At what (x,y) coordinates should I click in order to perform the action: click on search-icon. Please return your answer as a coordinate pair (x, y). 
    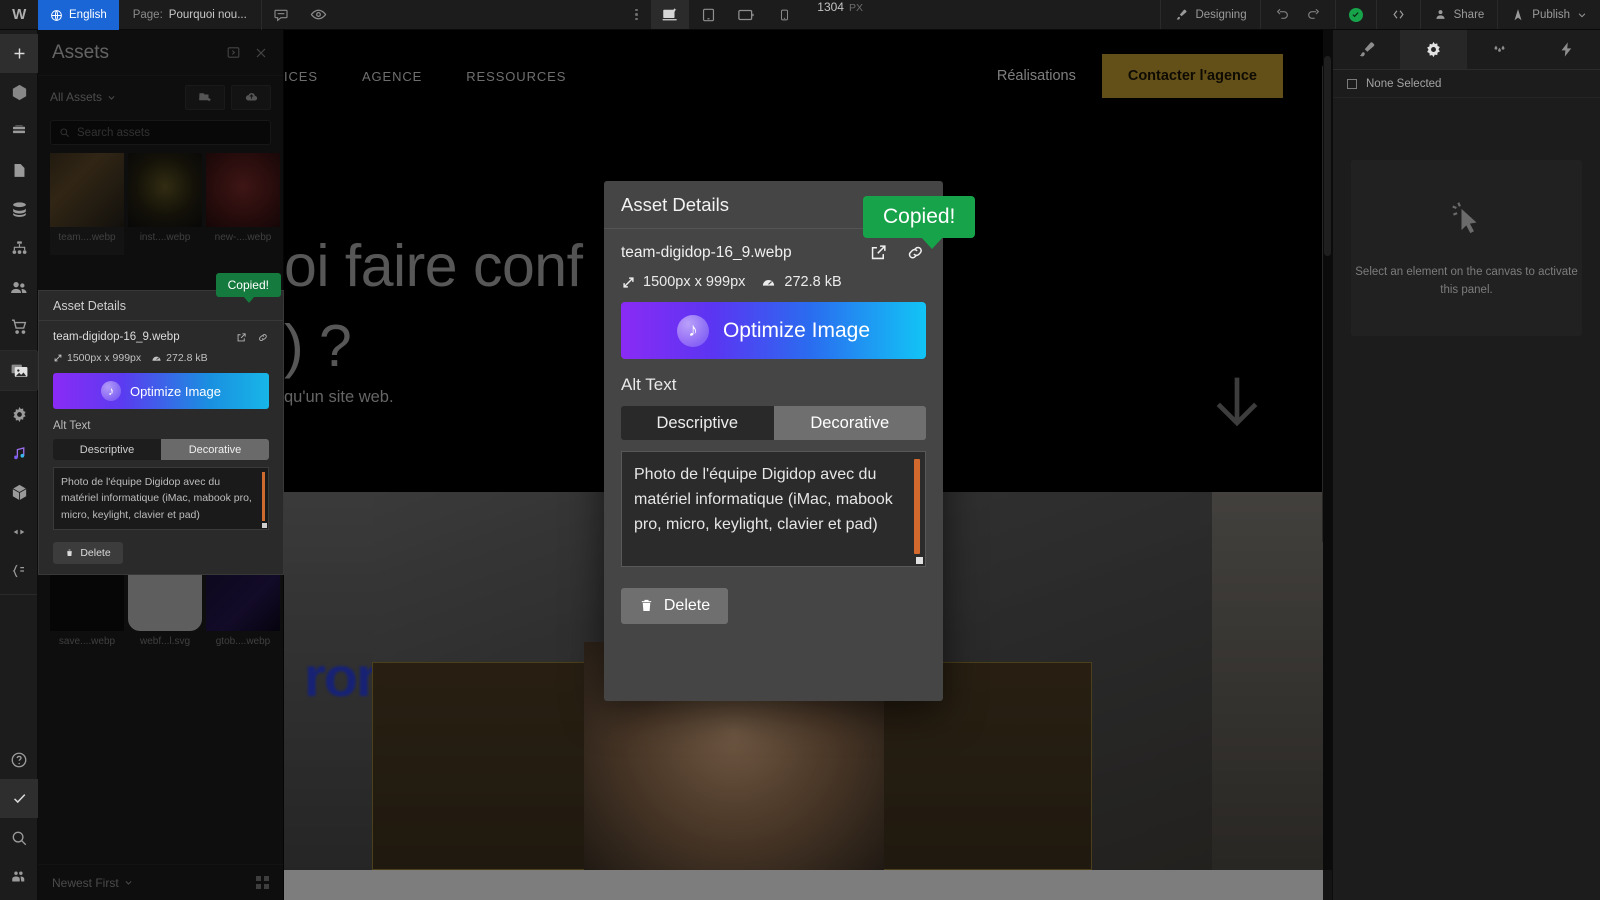
    Looking at the image, I should click on (19, 838).